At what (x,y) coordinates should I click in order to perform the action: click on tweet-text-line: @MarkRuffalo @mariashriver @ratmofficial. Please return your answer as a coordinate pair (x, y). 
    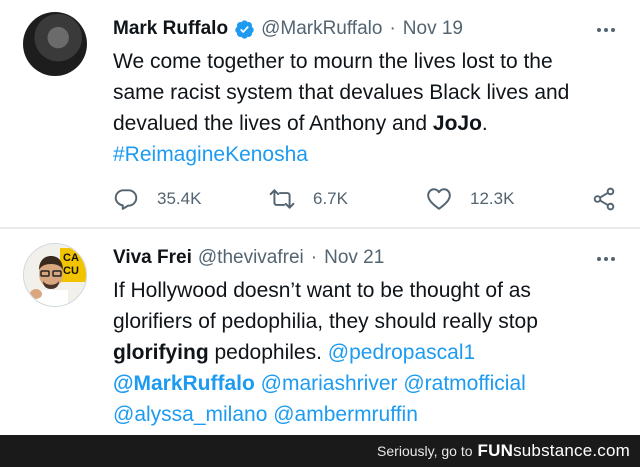
    Looking at the image, I should click on (365, 383).